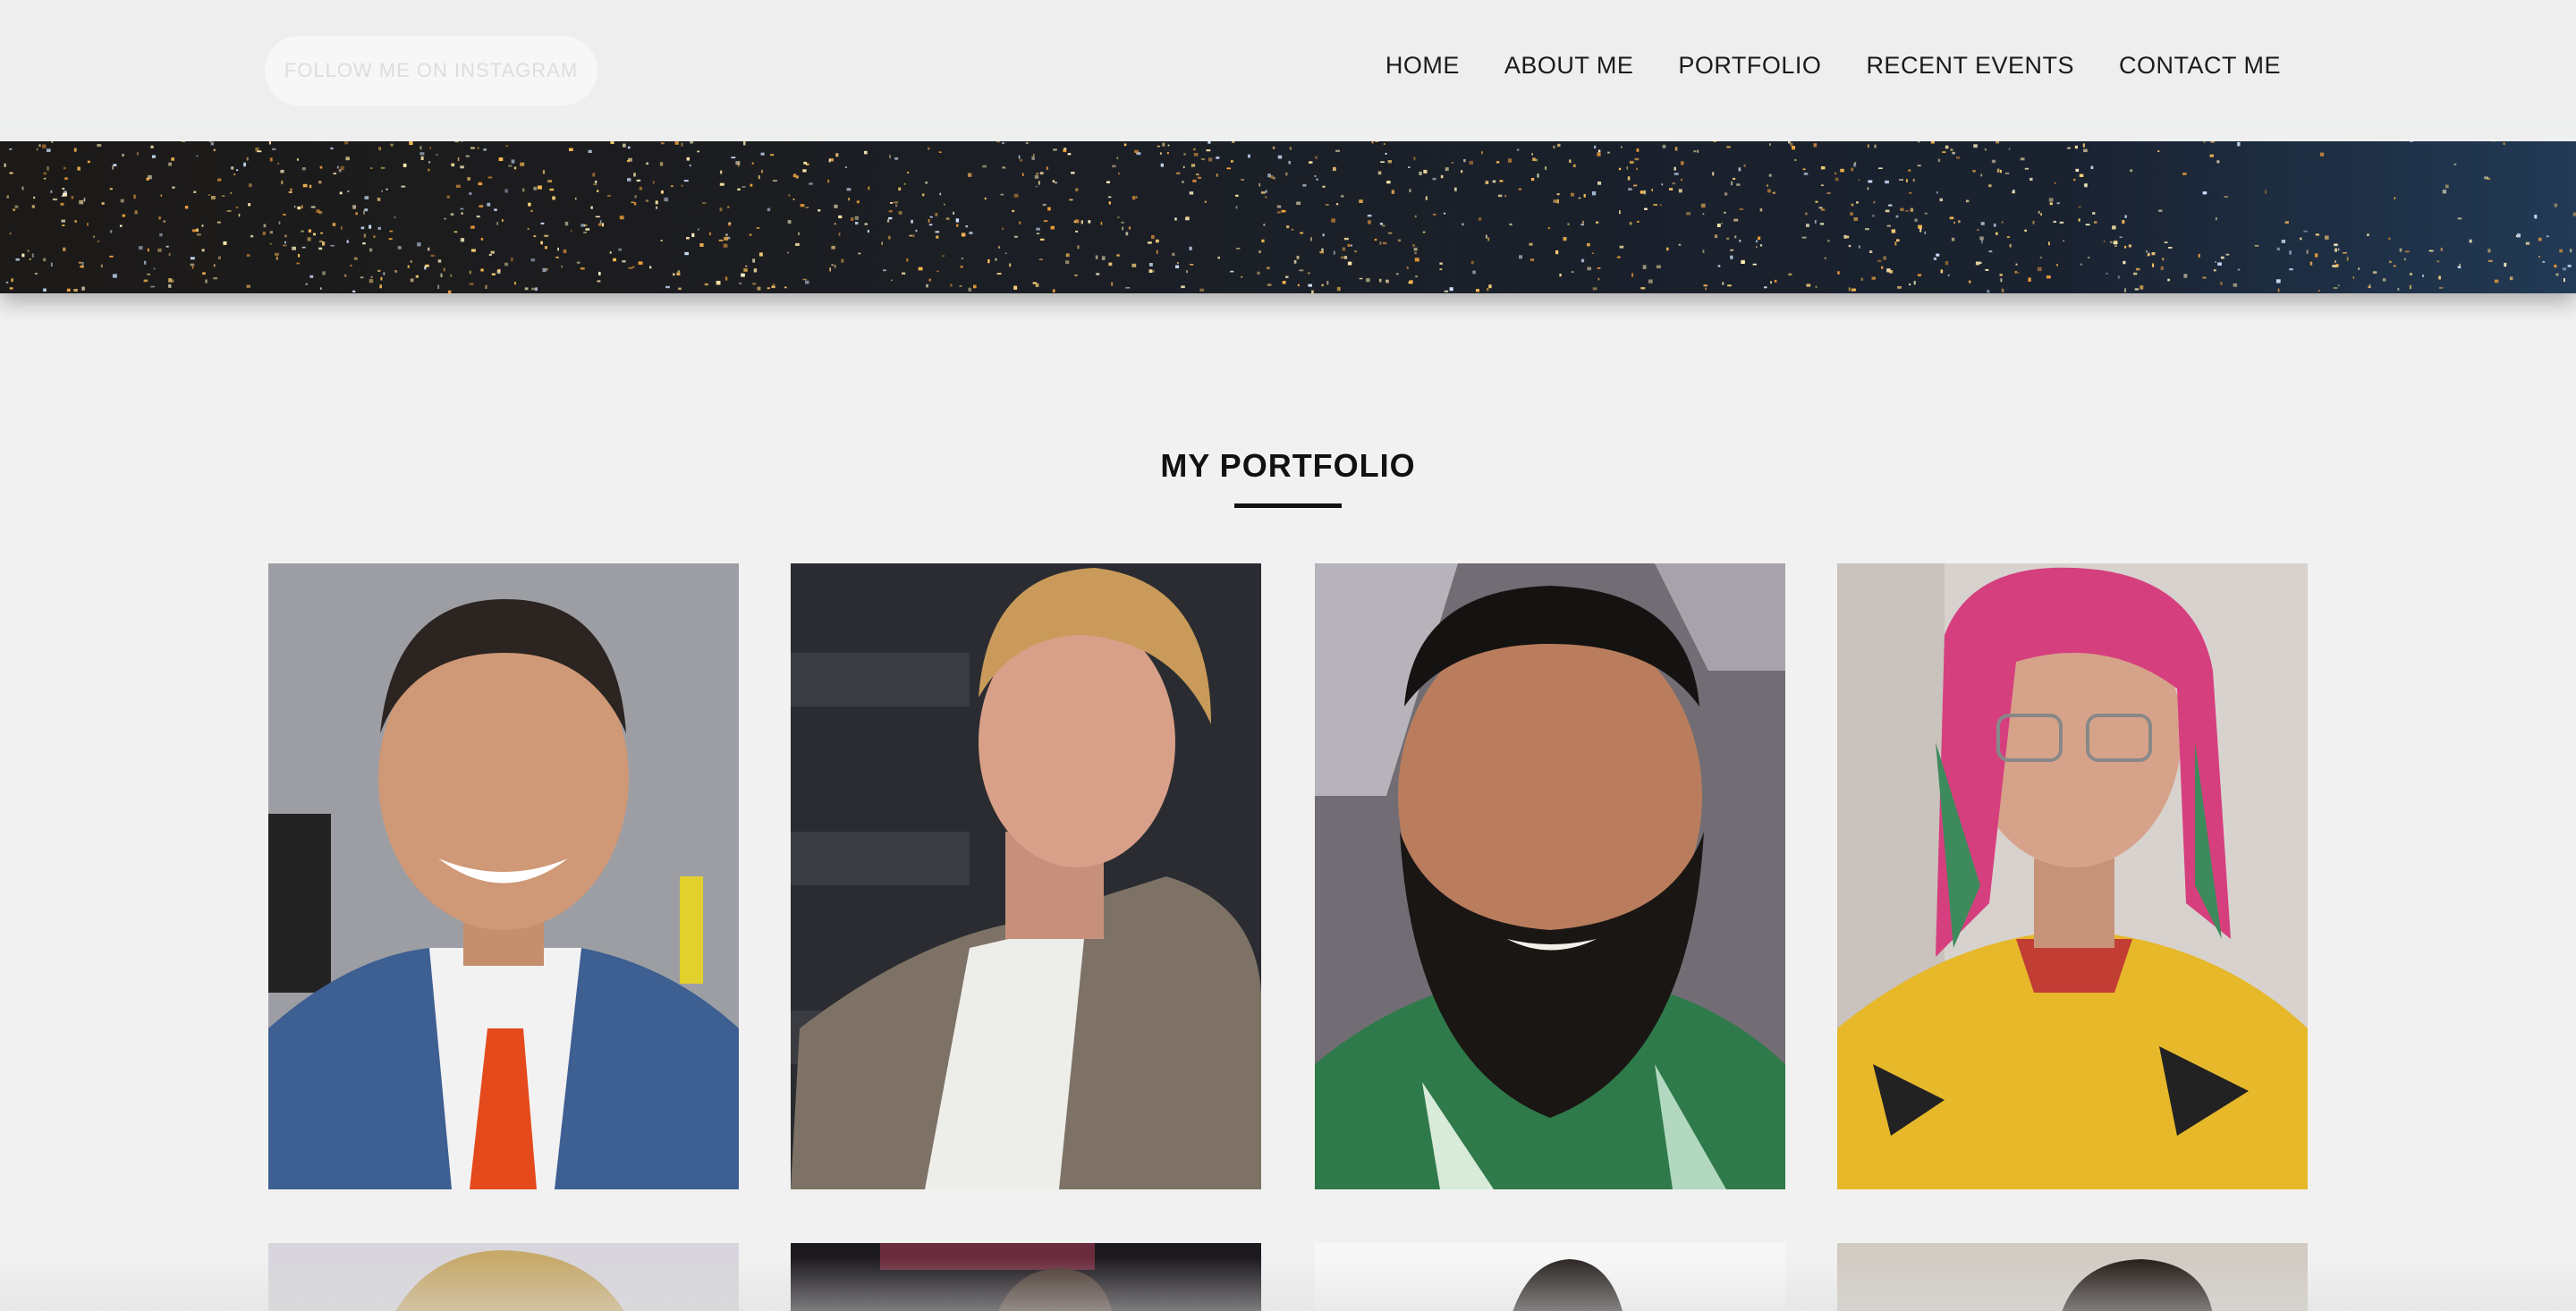 The height and width of the screenshot is (1311, 2576). What do you see at coordinates (2200, 66) in the screenshot?
I see `nav-link-contact-me: CONTACT ME` at bounding box center [2200, 66].